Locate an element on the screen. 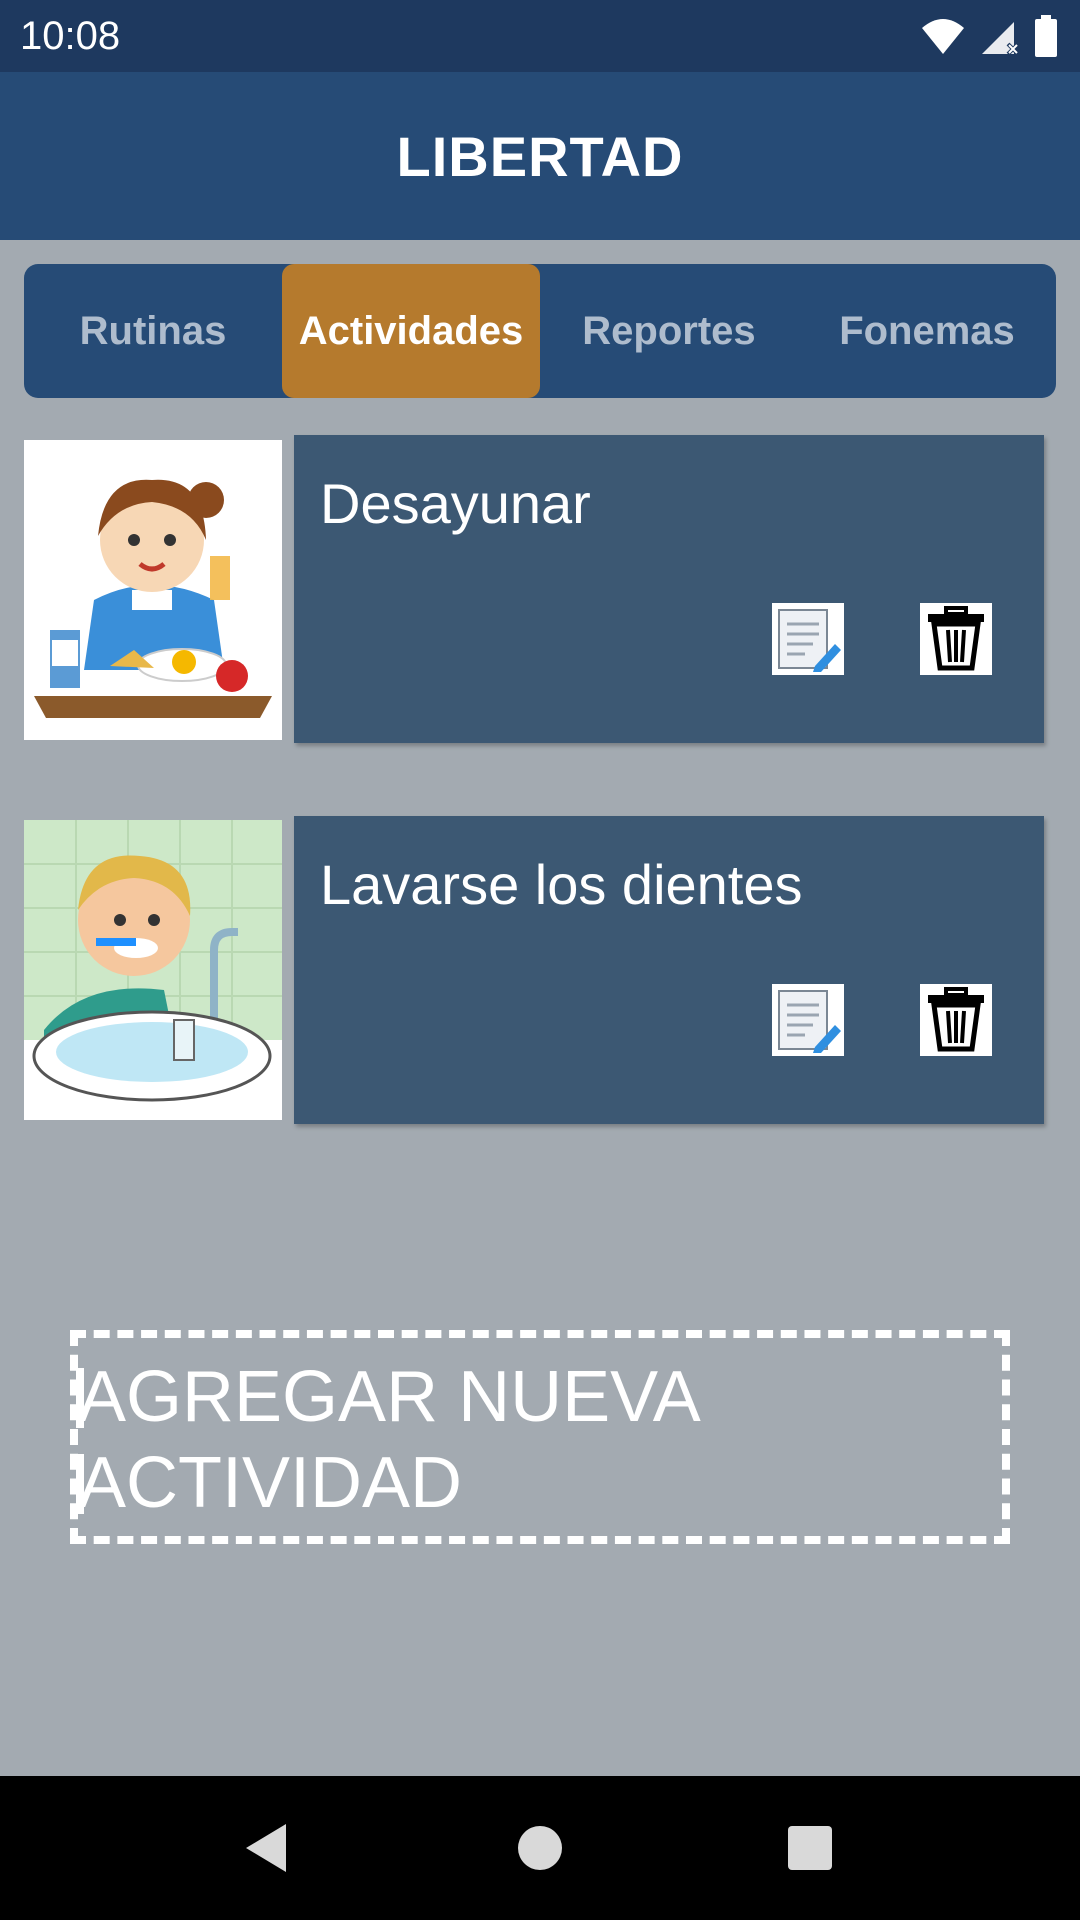  status-time: 10:08 is located at coordinates (70, 36).